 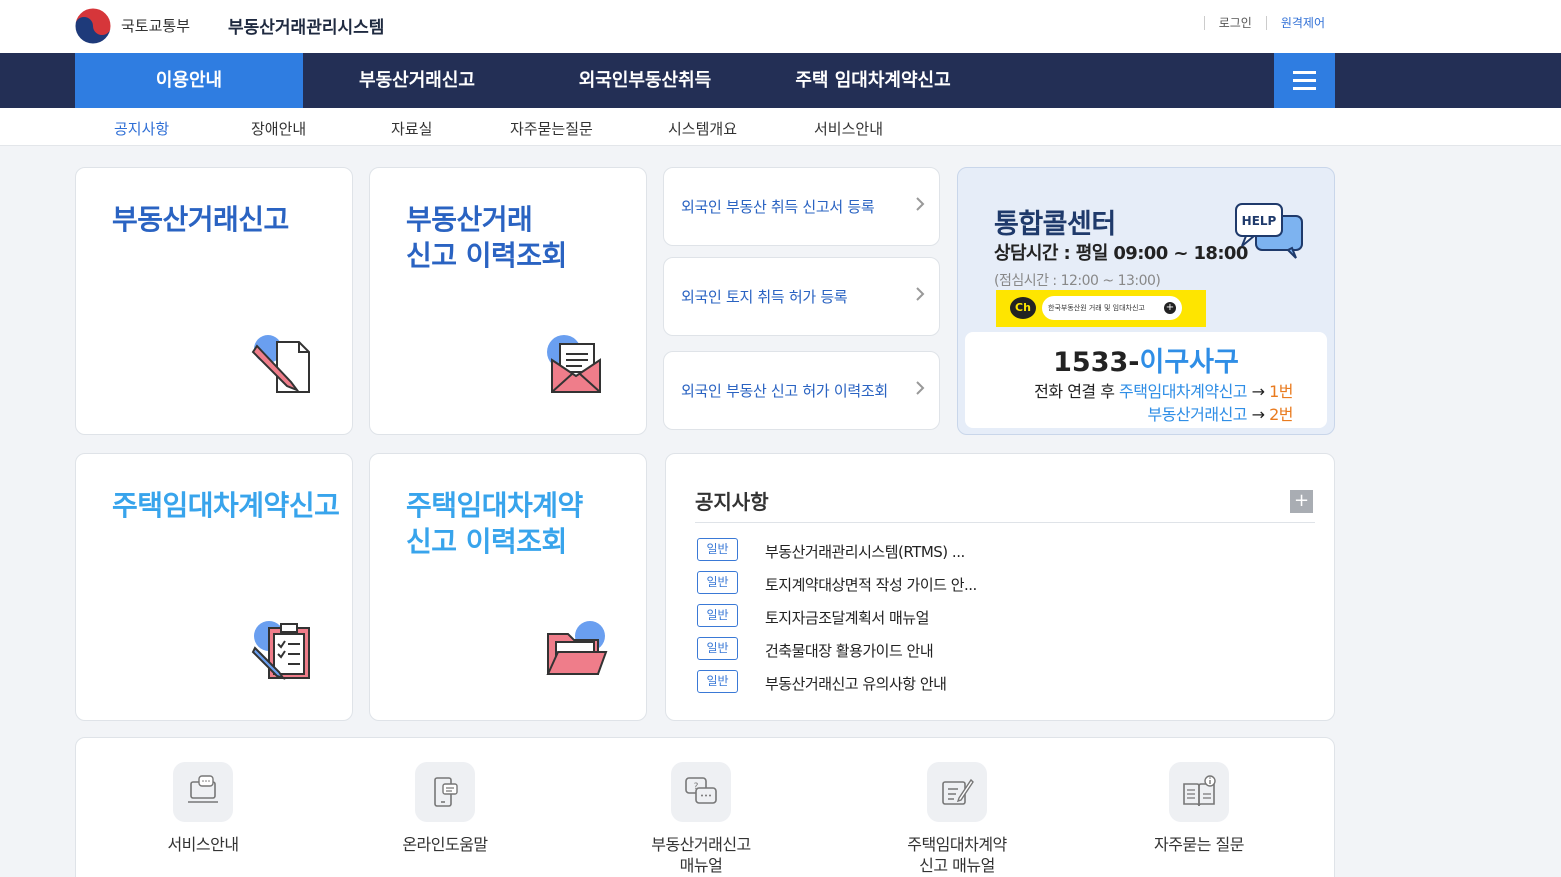 I want to click on card-title: 부동산거래 신고 이력조회, so click(x=486, y=237).